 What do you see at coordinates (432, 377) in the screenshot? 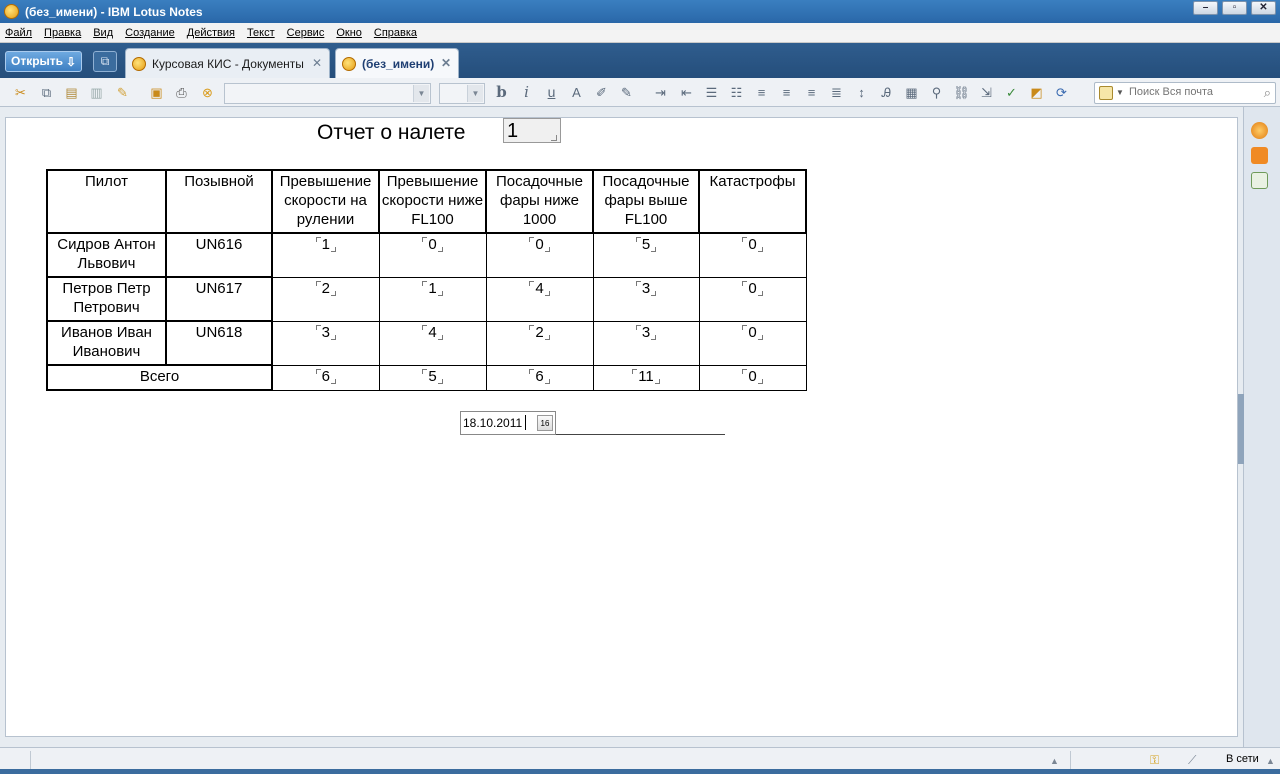
I see `total-cell: 5` at bounding box center [432, 377].